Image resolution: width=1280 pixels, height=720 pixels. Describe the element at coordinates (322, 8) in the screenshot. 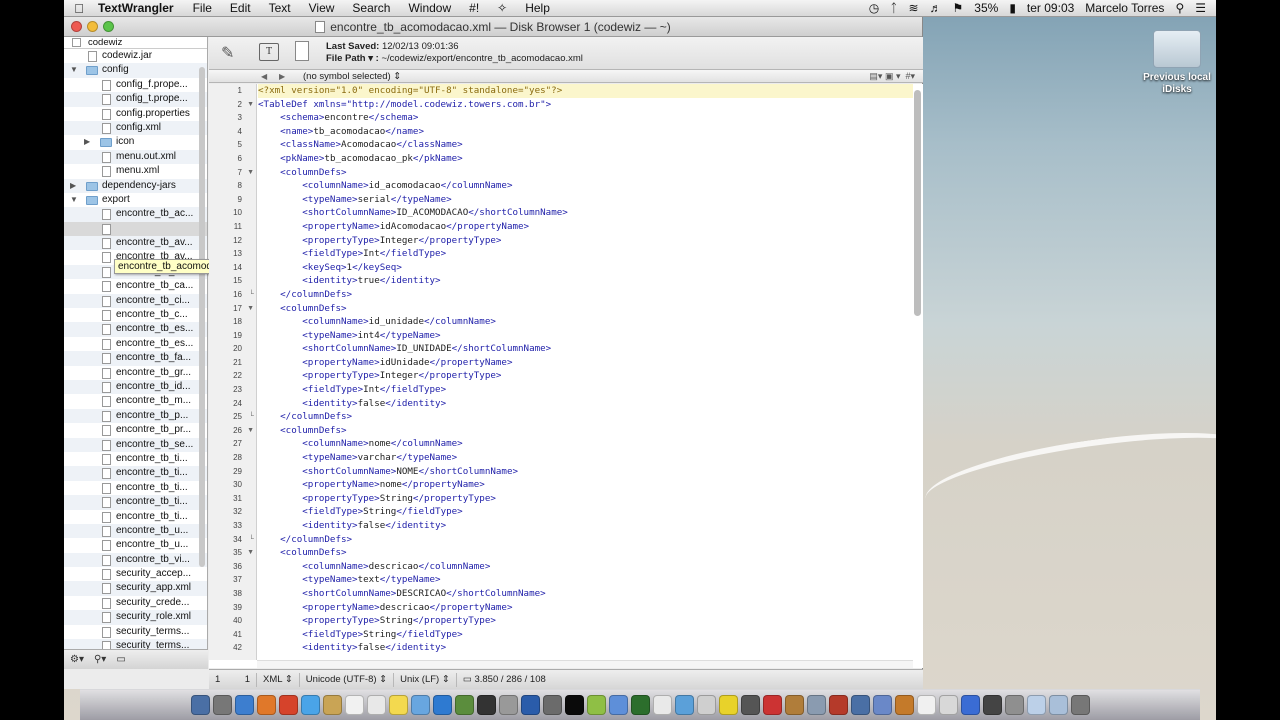

I see `menu-view: View` at that location.